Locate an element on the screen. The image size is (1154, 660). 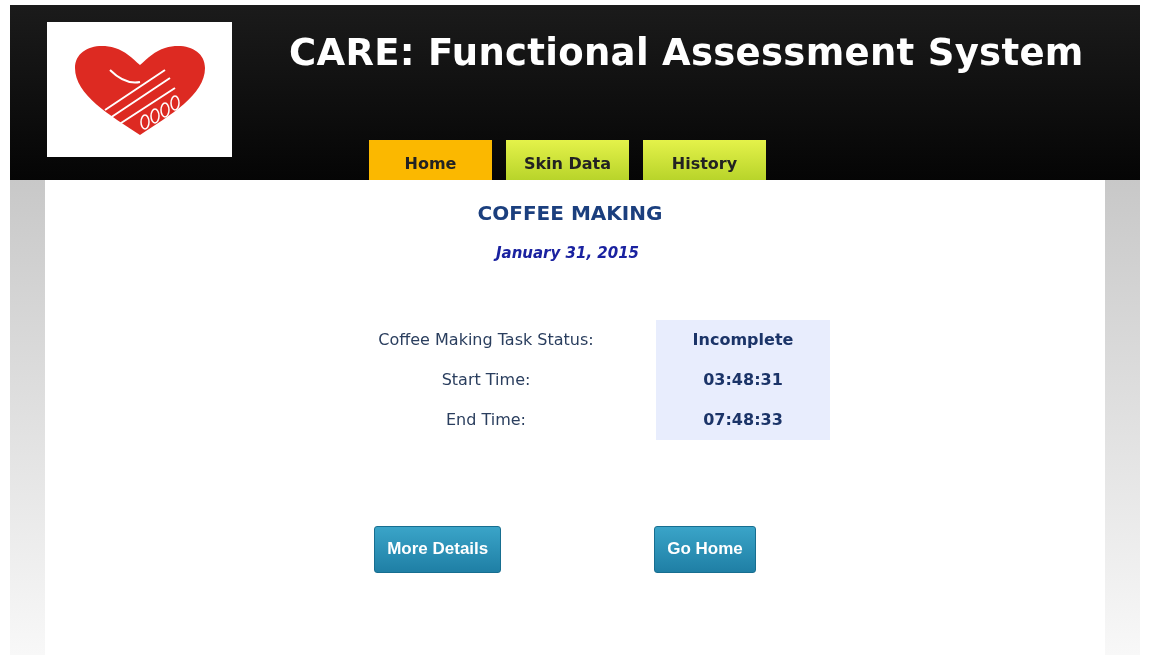
app-title: CARE: Functional Assessment System is located at coordinates (686, 53).